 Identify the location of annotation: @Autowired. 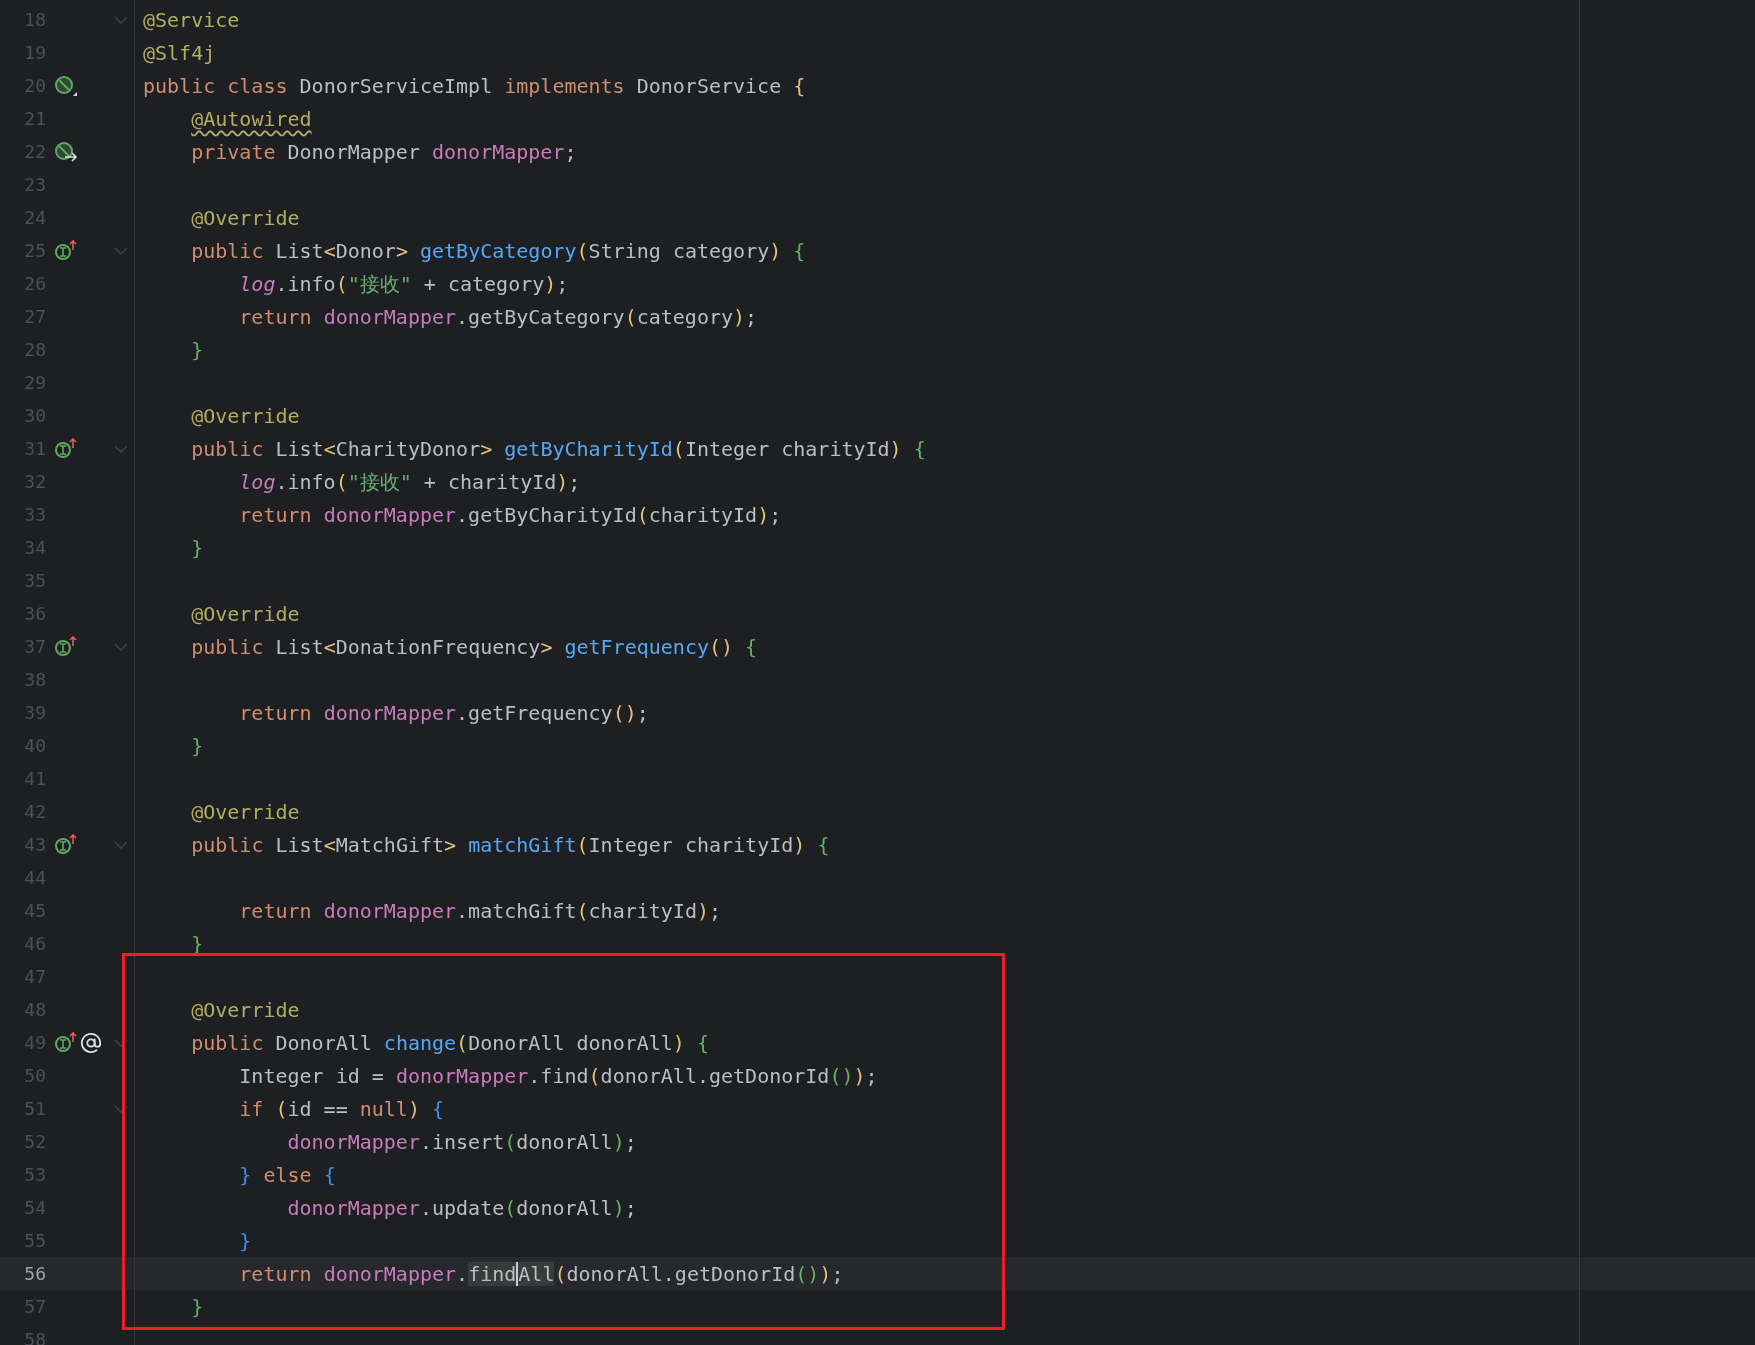
(251, 118).